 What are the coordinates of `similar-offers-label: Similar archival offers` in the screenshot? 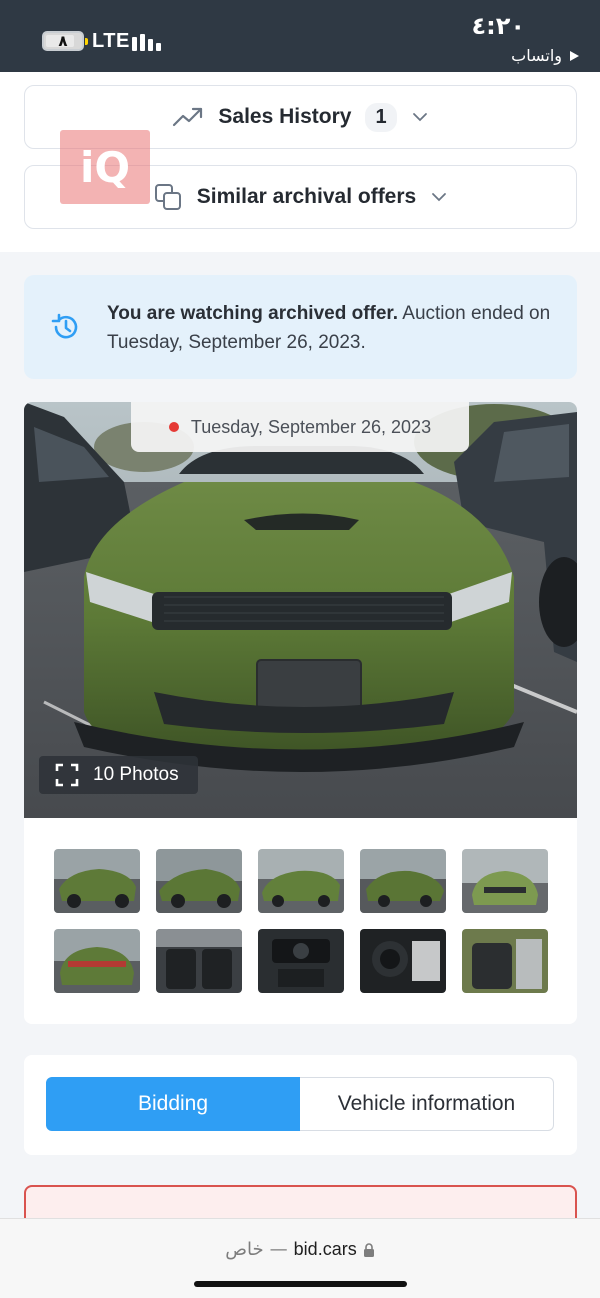 It's located at (306, 196).